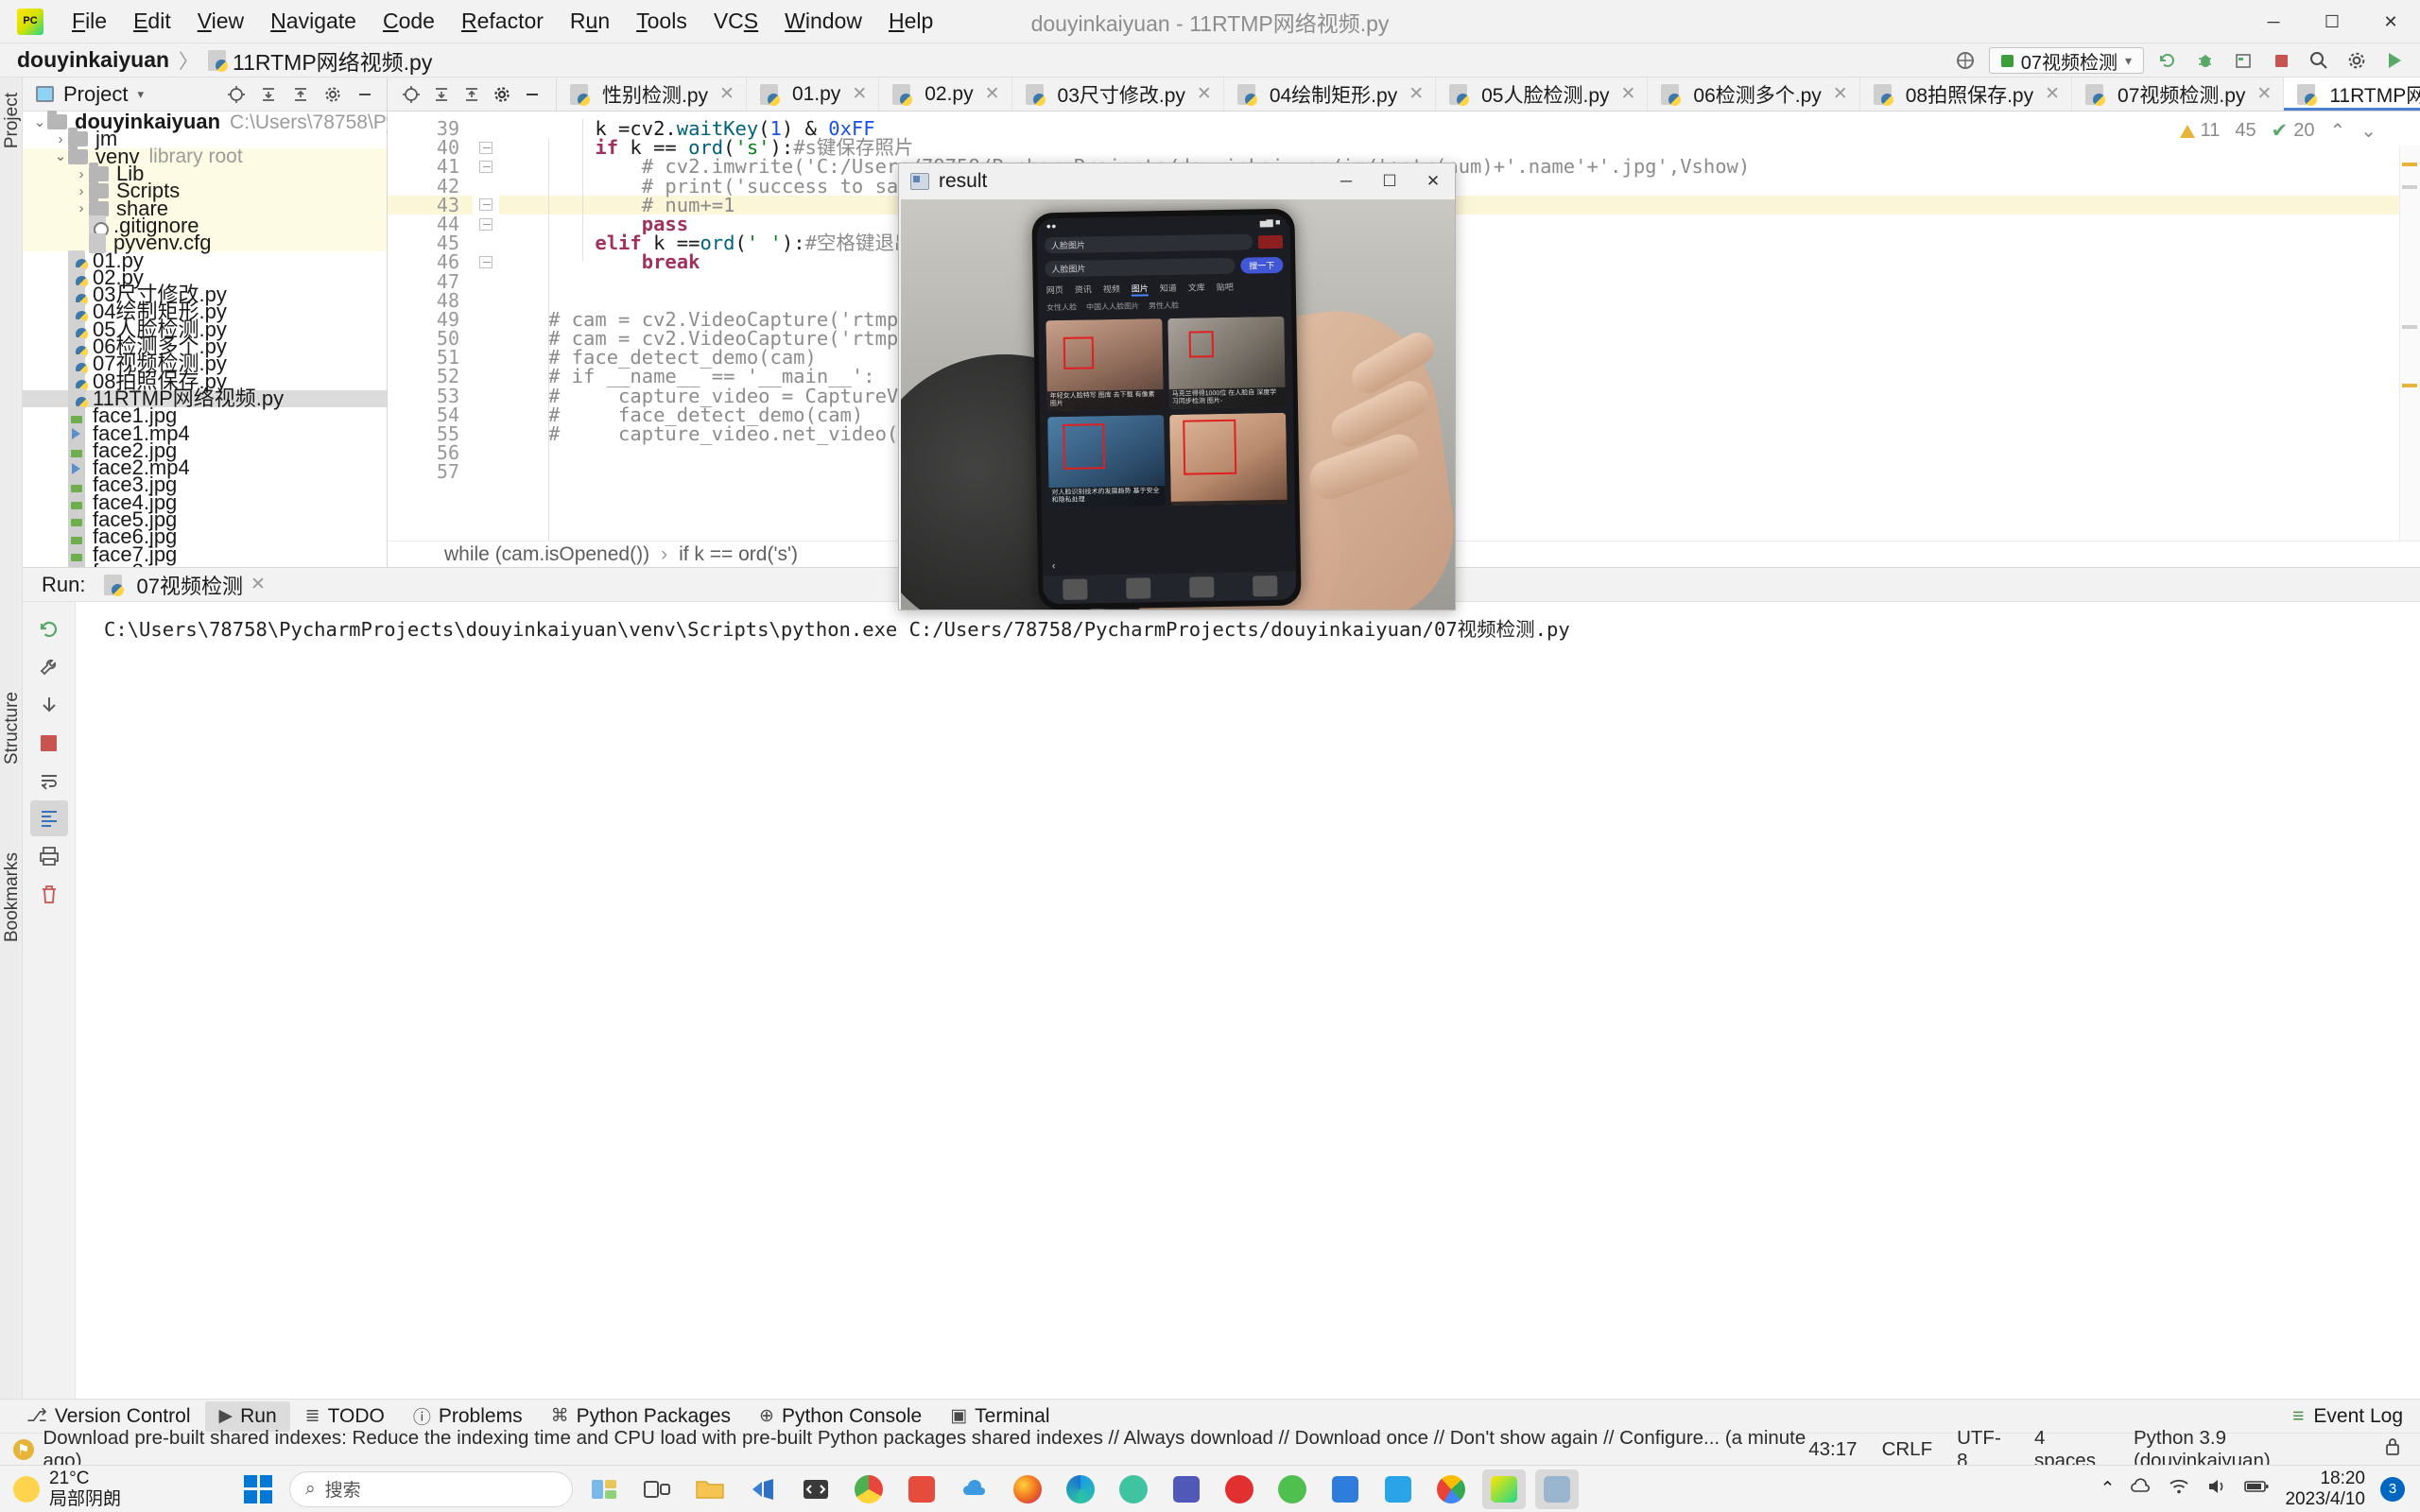  What do you see at coordinates (1966, 94) in the screenshot?
I see `editor-tab: 08拍照保存.py ✕` at bounding box center [1966, 94].